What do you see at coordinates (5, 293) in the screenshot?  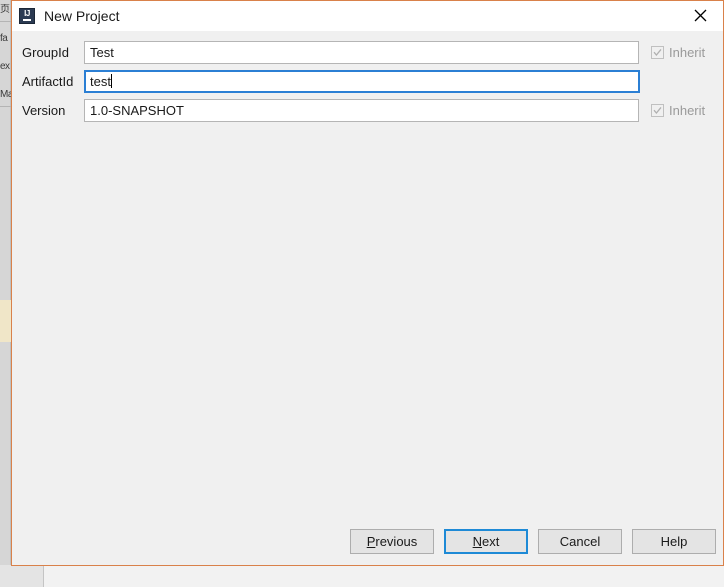 I see `ide-left-toolstrip: 页 fa ex Ma` at bounding box center [5, 293].